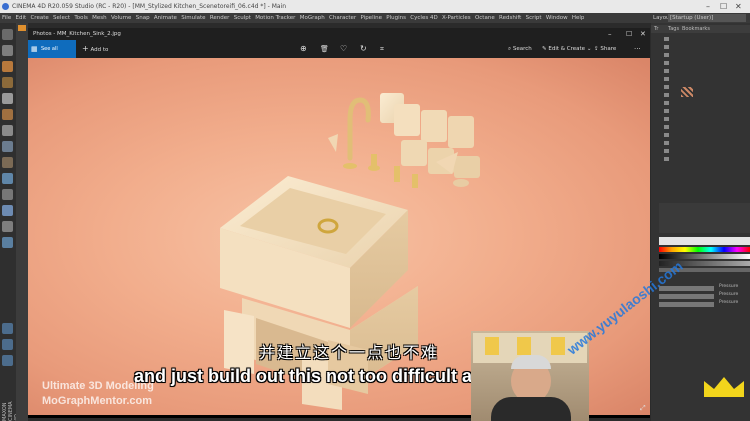 Image resolution: width=750 pixels, height=421 pixels. What do you see at coordinates (637, 49) in the screenshot?
I see `more-icon: ···` at bounding box center [637, 49].